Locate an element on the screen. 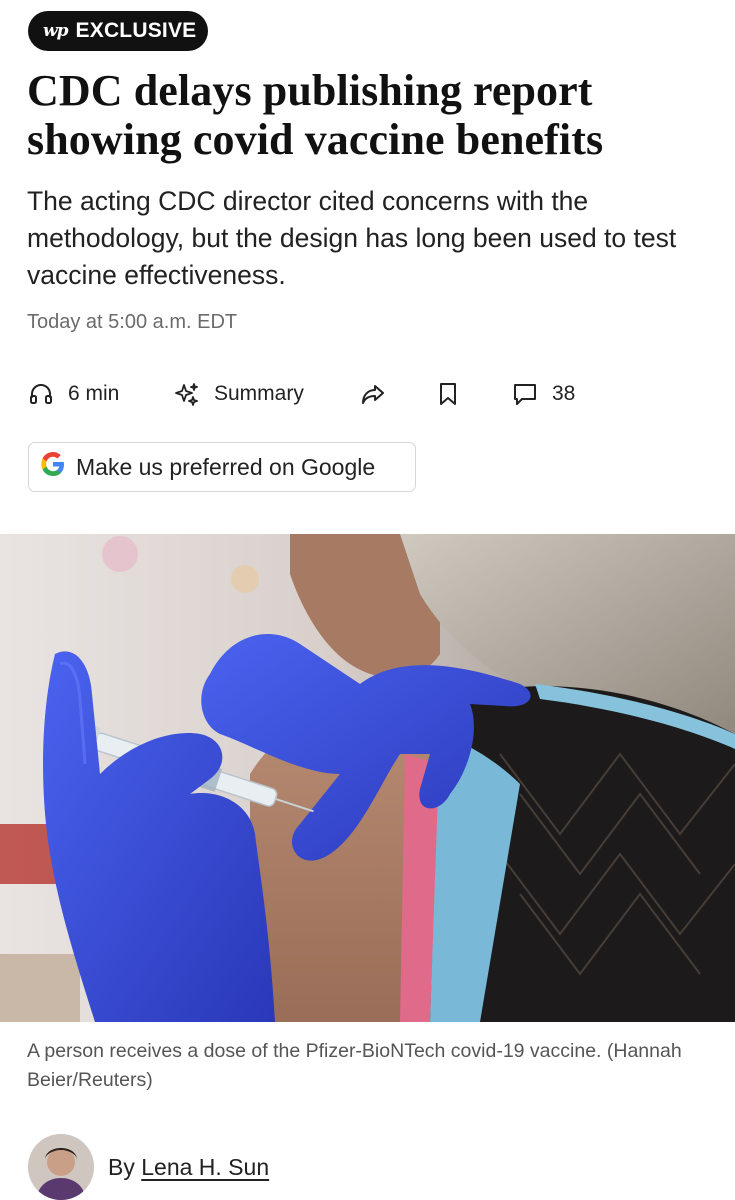  comments-button: 38 is located at coordinates (543, 394).